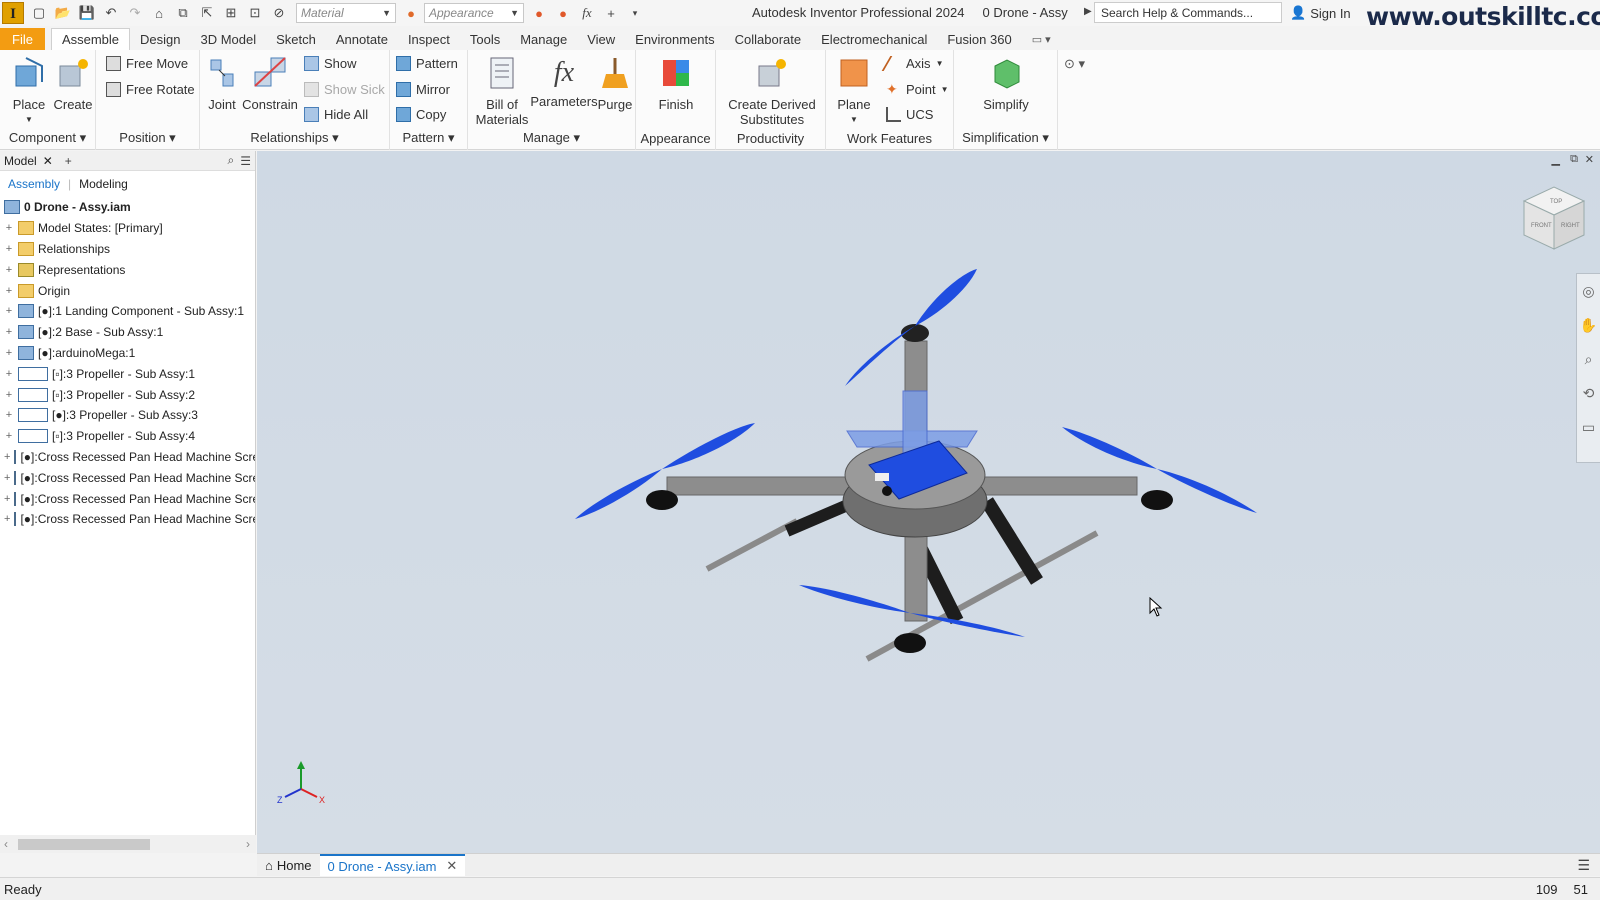  What do you see at coordinates (20, 161) in the screenshot?
I see `browser-tab-model: Model` at bounding box center [20, 161].